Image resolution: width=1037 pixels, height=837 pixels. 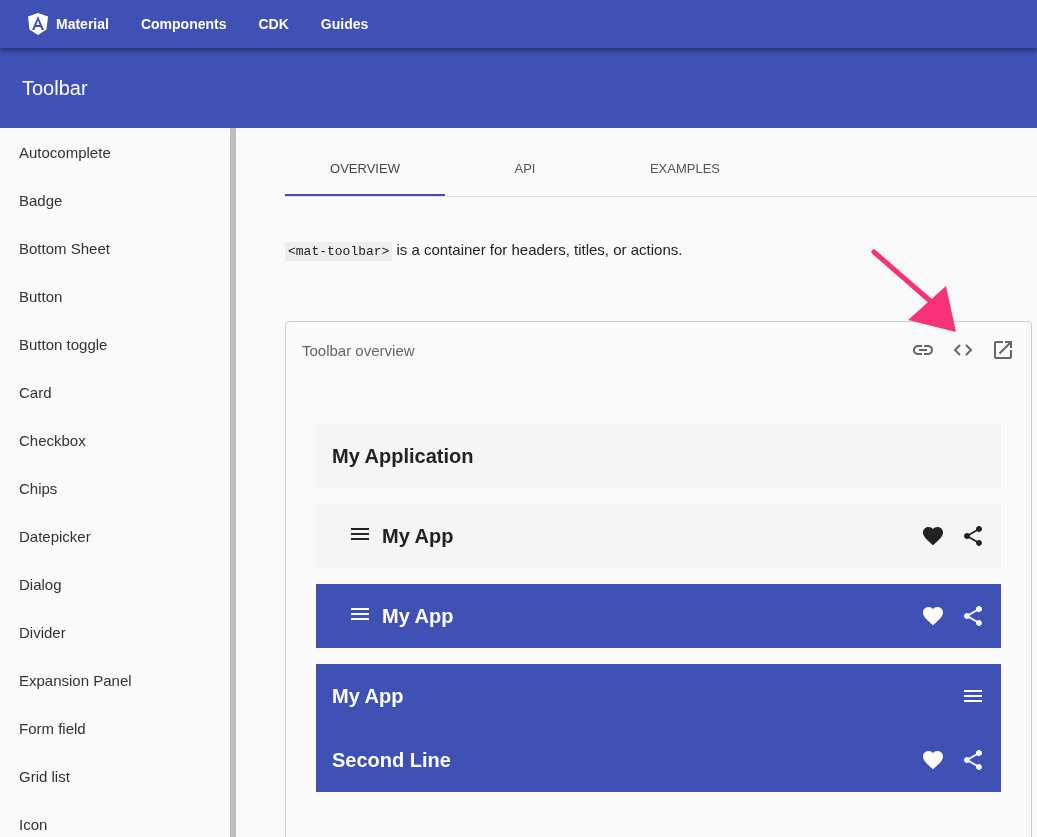 I want to click on example-title: Toolbar overview, so click(x=359, y=350).